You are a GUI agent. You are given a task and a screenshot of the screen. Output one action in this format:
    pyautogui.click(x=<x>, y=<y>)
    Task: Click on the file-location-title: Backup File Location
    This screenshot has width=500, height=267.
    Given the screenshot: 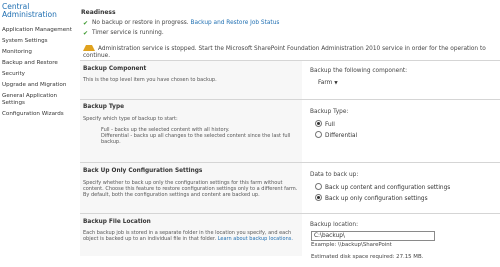 What is the action you would take?
    pyautogui.click(x=117, y=222)
    